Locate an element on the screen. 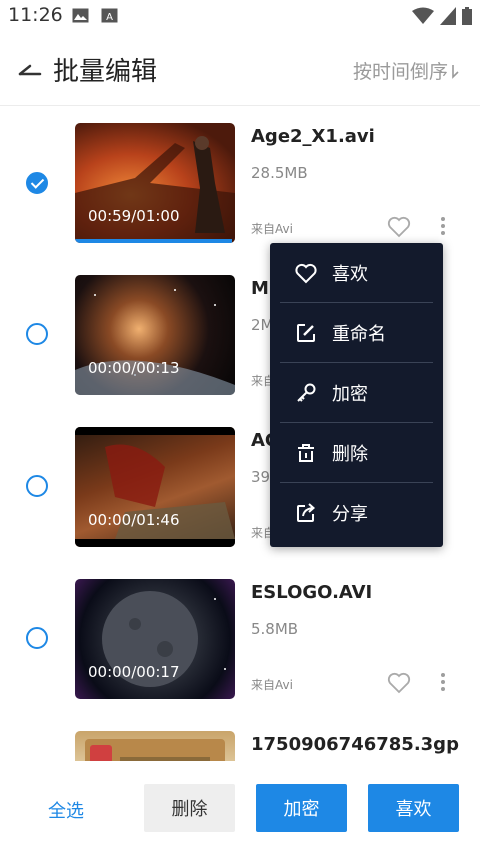 Image resolution: width=480 pixels, height=853 pixels. video-duration: 00:00/00:17 is located at coordinates (134, 672).